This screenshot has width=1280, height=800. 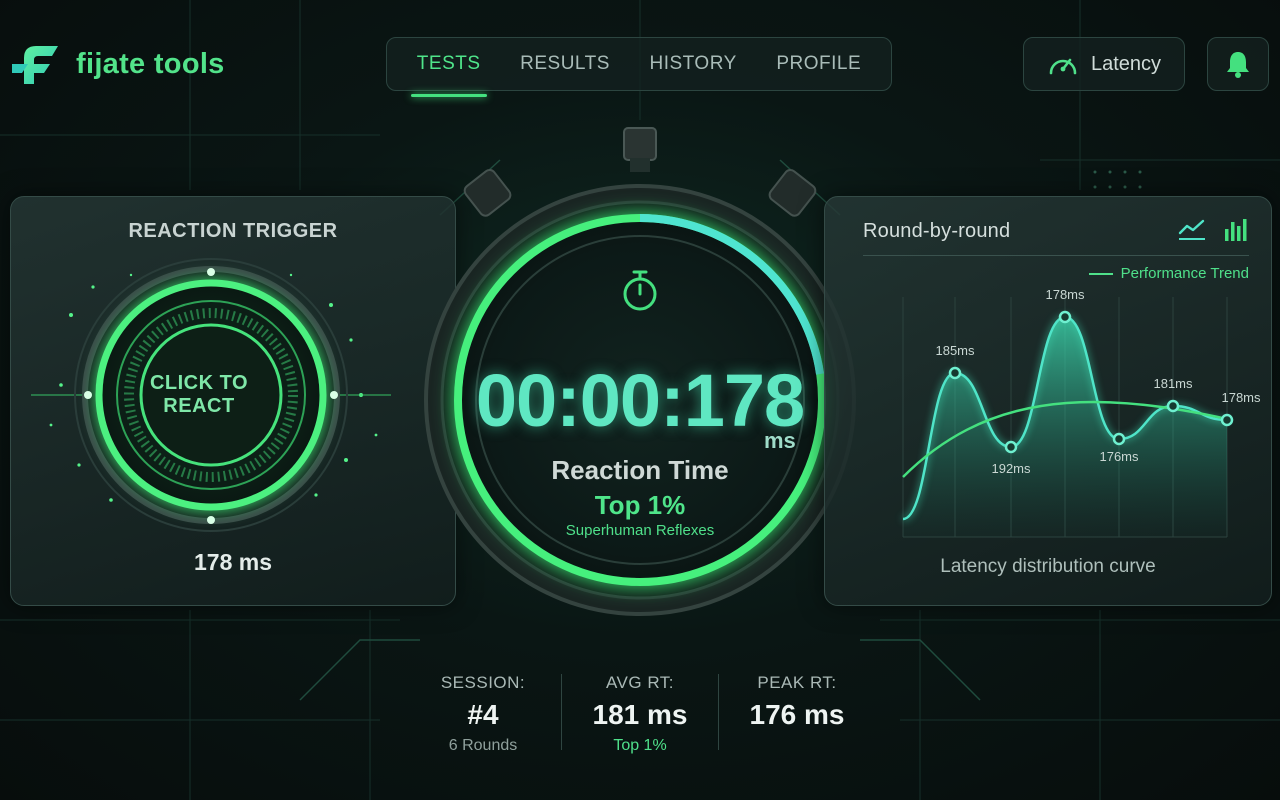 I want to click on app-logo: fijate tools, so click(x=117, y=64).